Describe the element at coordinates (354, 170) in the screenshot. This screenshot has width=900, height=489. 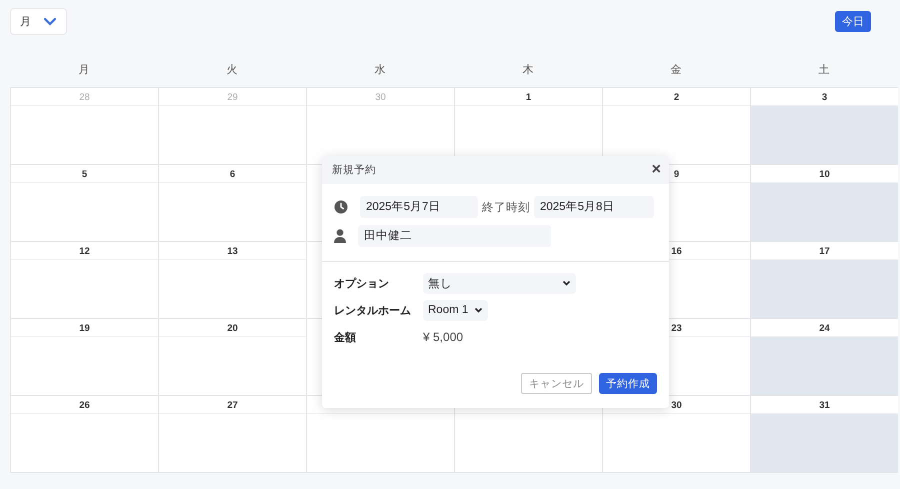
I see `dialog-title: 新規予約` at that location.